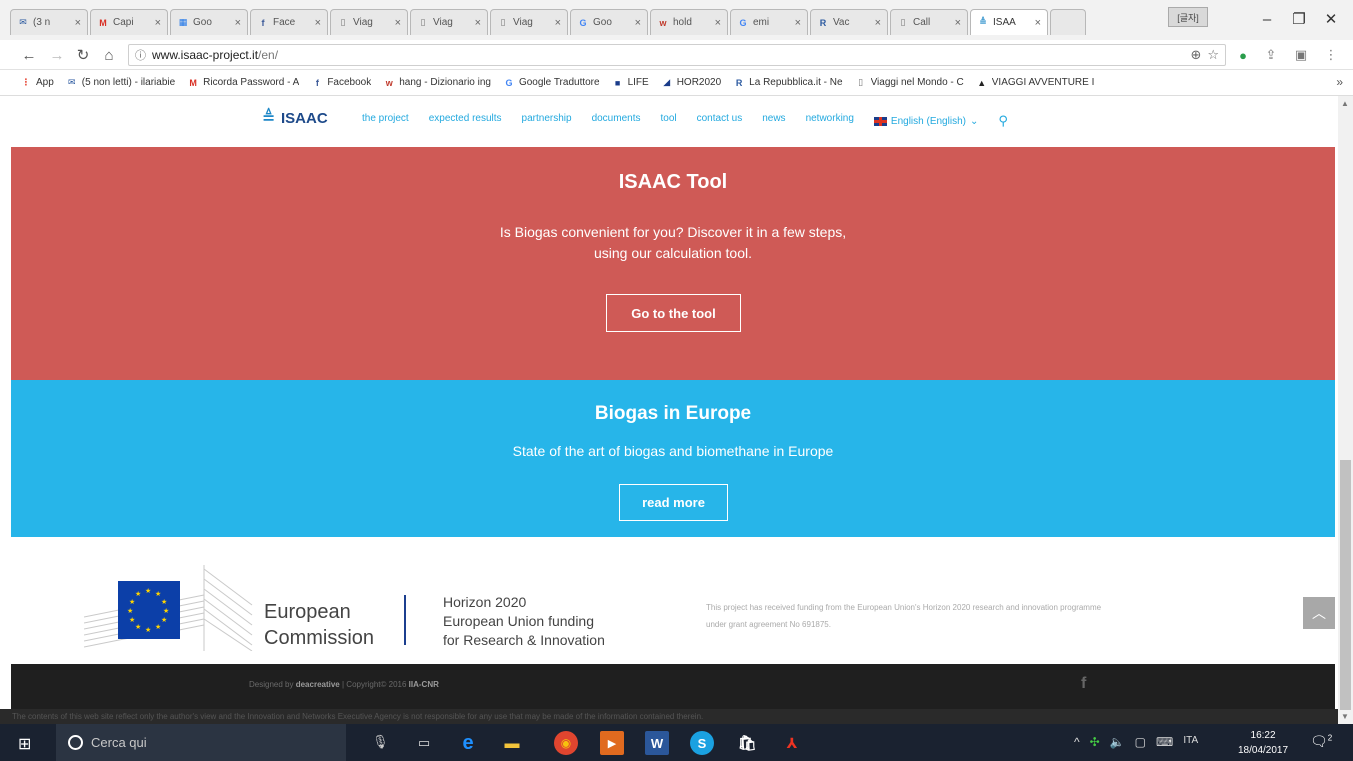  Describe the element at coordinates (1068, 22) in the screenshot. I see `new-tab-button` at that location.